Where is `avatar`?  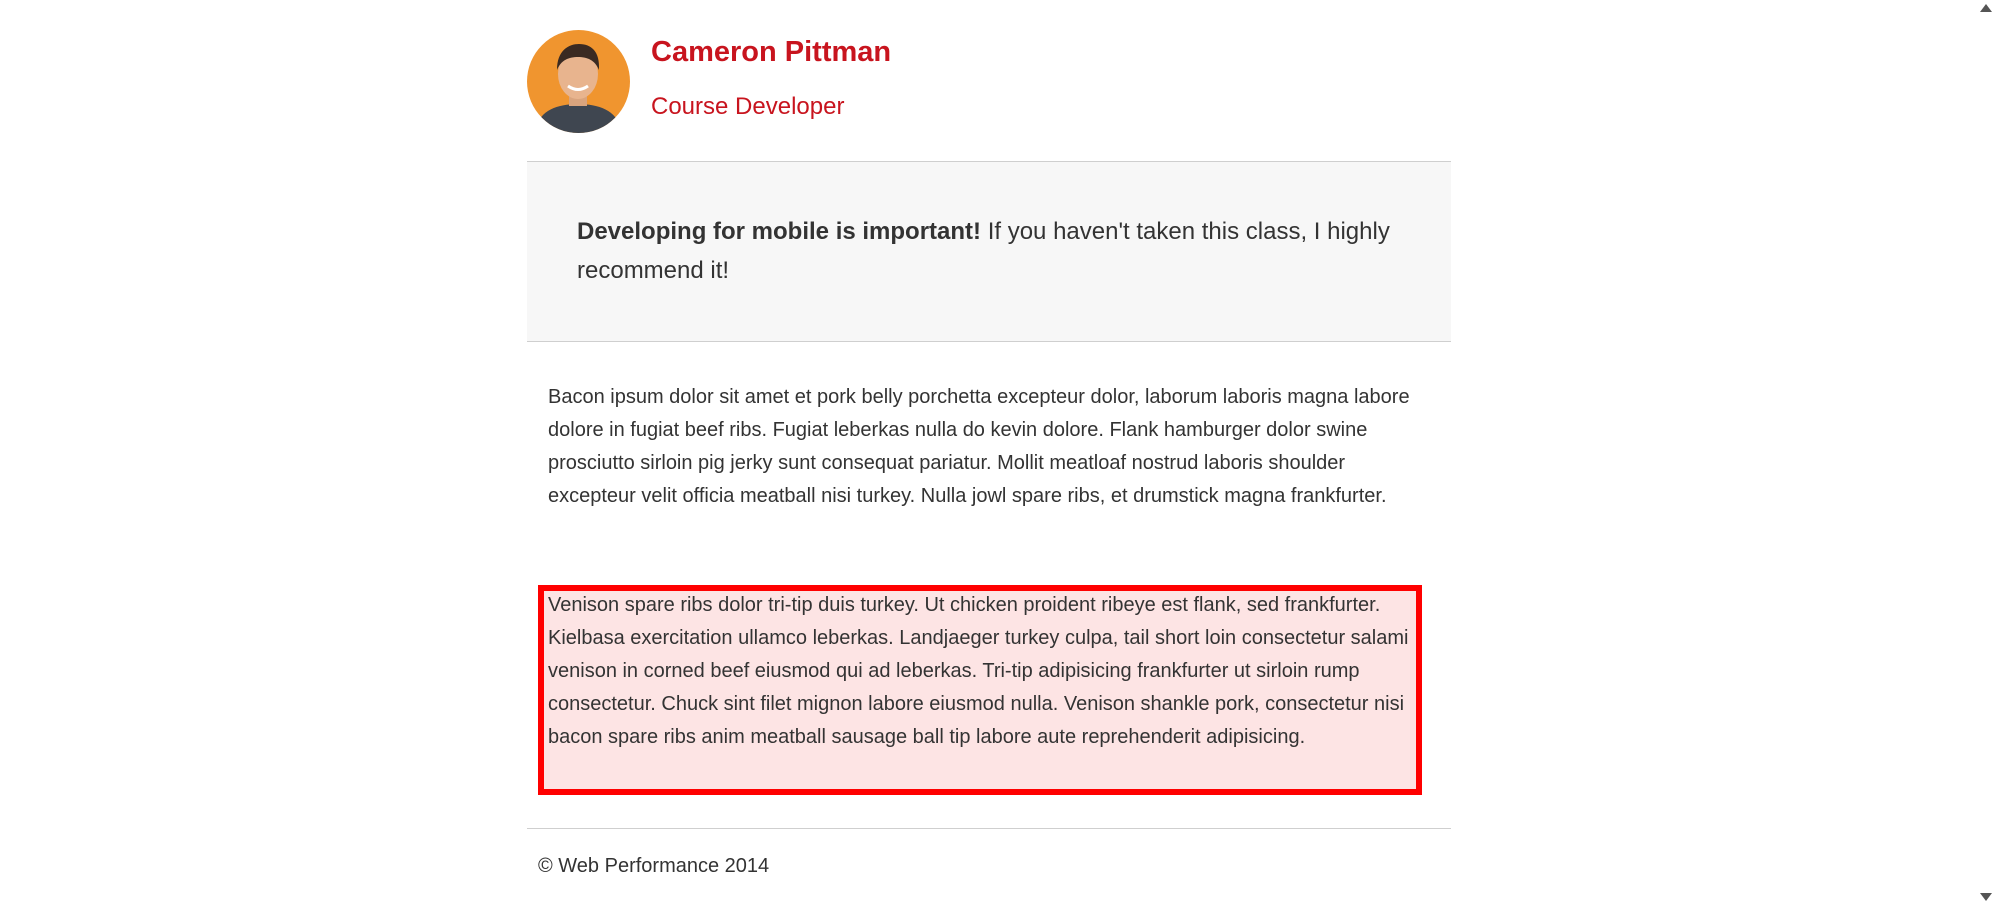
avatar is located at coordinates (578, 81).